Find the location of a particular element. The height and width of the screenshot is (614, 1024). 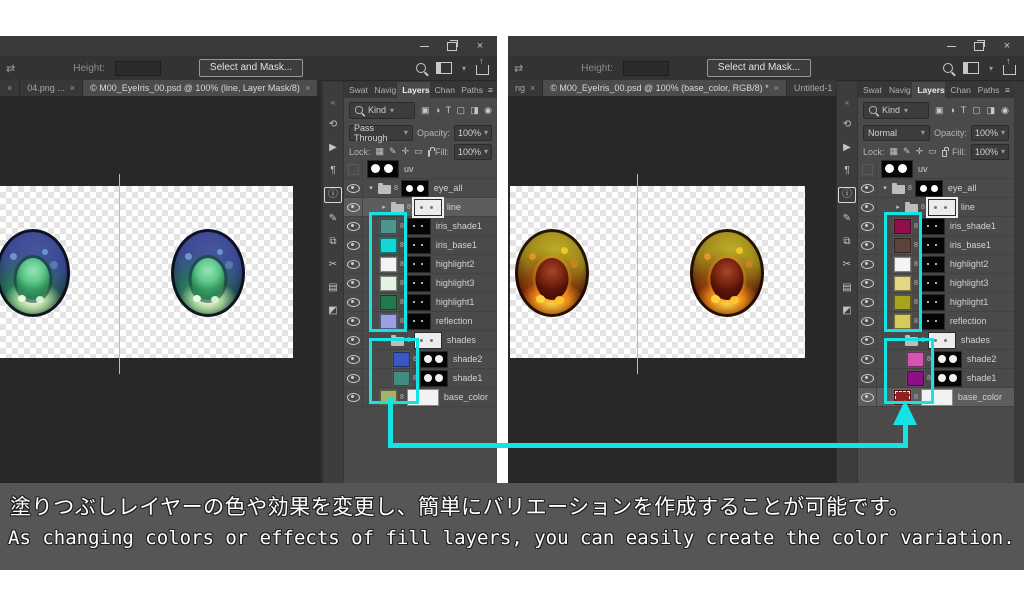

layer-row-shade2: 8 shade2 is located at coordinates (936, 359).